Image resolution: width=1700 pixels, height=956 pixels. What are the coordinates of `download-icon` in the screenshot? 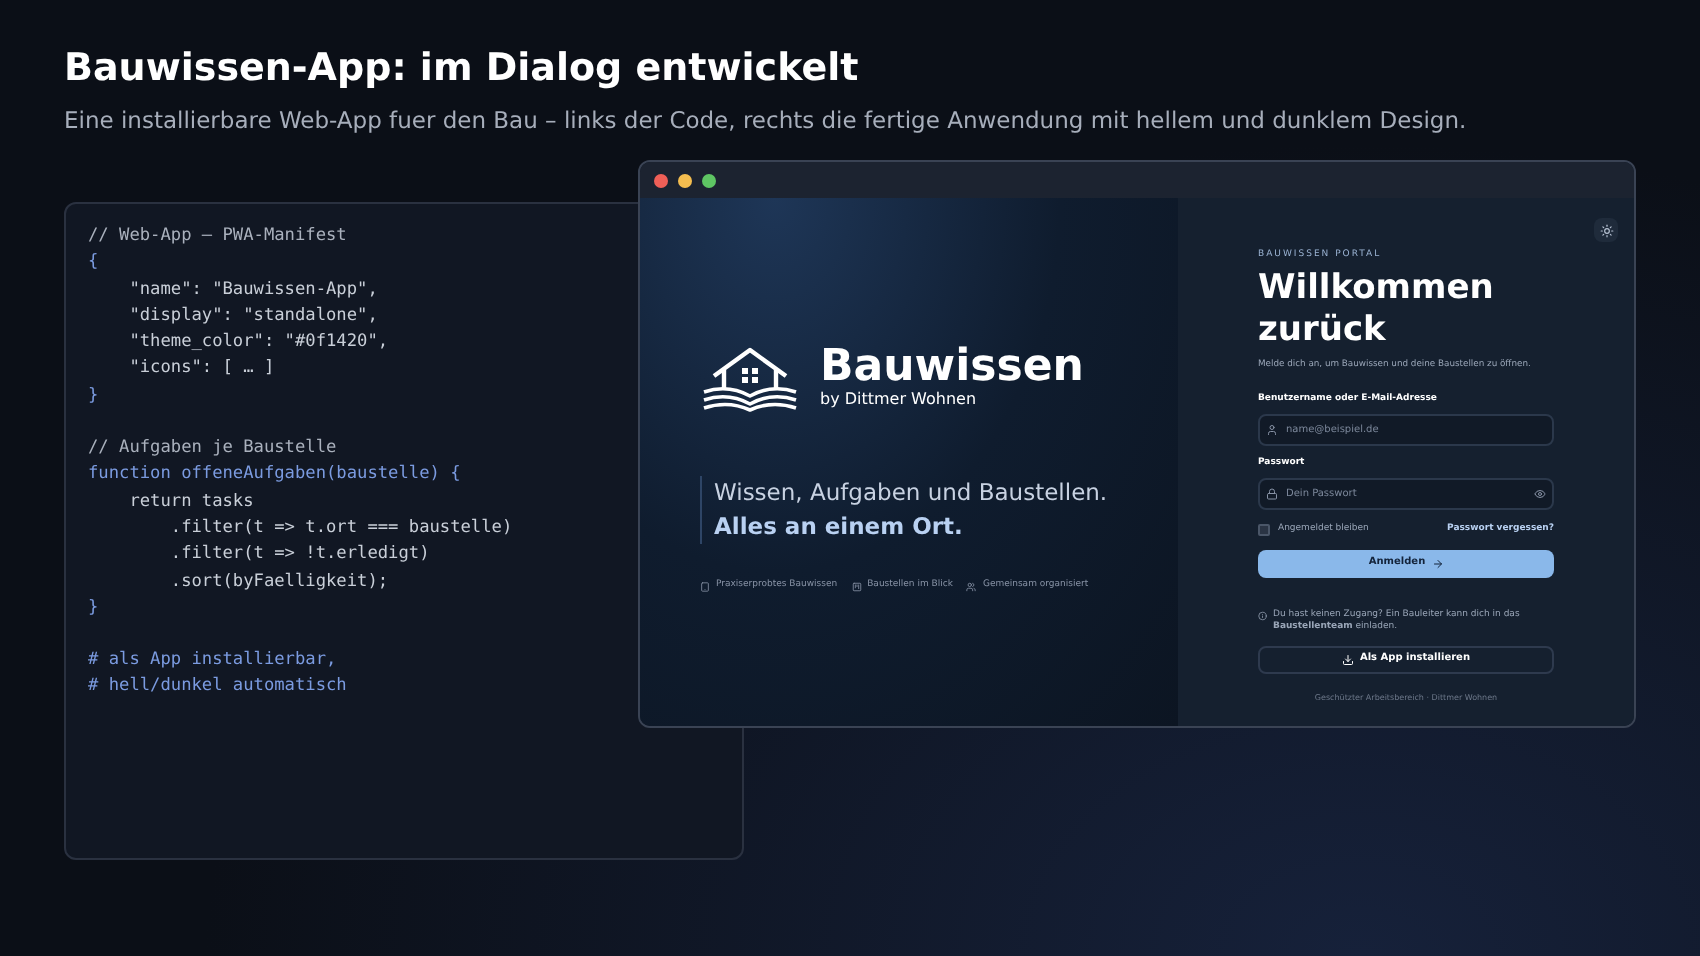 It's located at (1347, 659).